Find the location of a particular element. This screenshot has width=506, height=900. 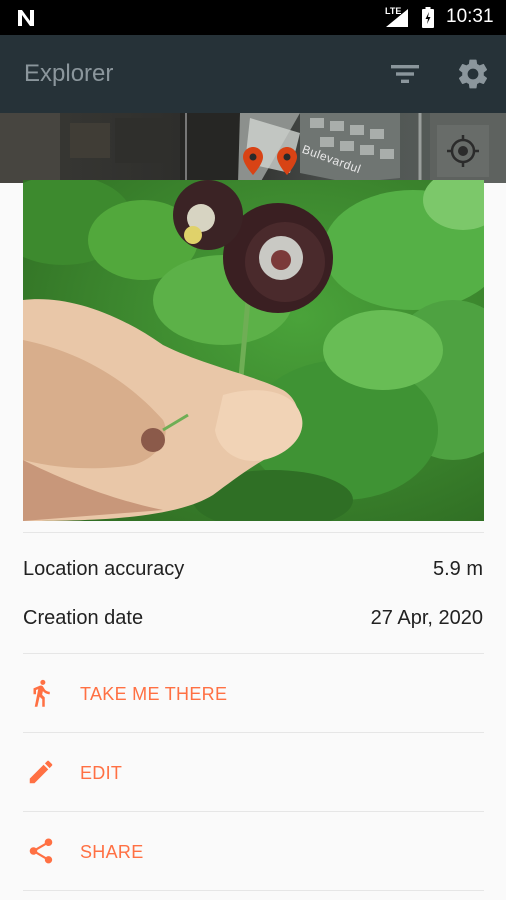

creation-date-value: 27 Apr, 2020 is located at coordinates (426, 618).